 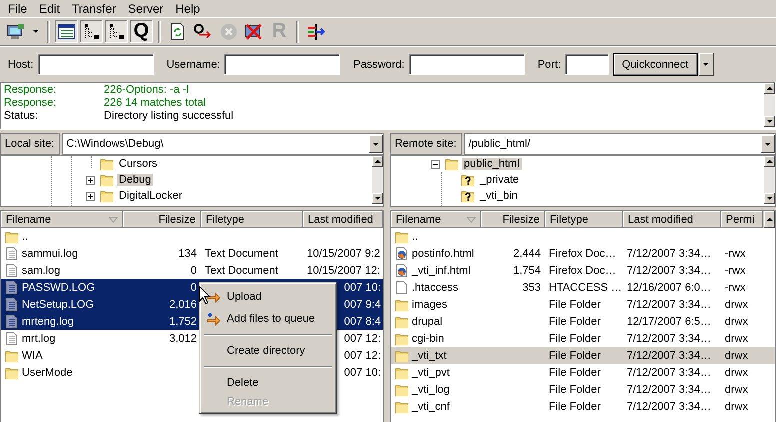 I want to click on file-name: mrt.log, so click(x=39, y=338).